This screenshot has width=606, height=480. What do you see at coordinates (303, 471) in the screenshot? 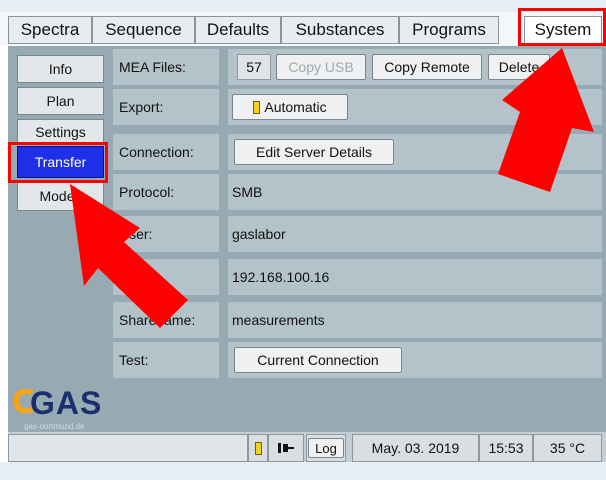
I see `bottom-strip` at bounding box center [303, 471].